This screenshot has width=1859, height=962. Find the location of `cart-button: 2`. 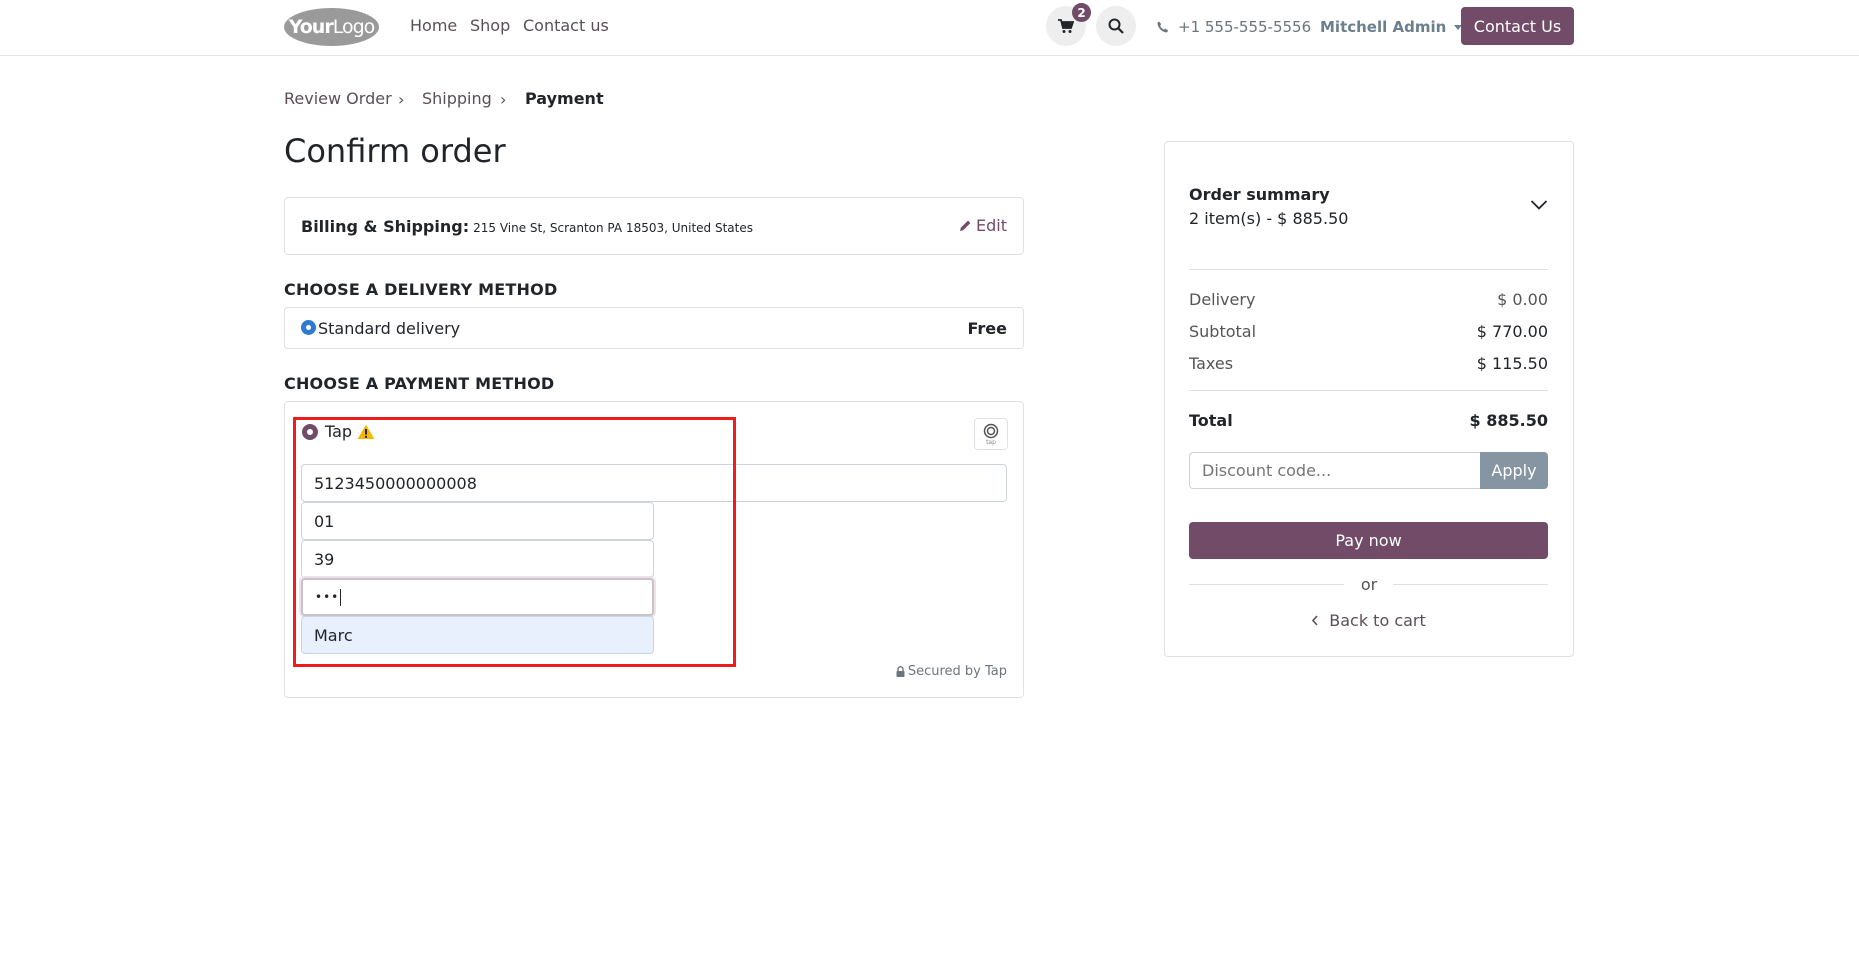

cart-button: 2 is located at coordinates (1068, 24).